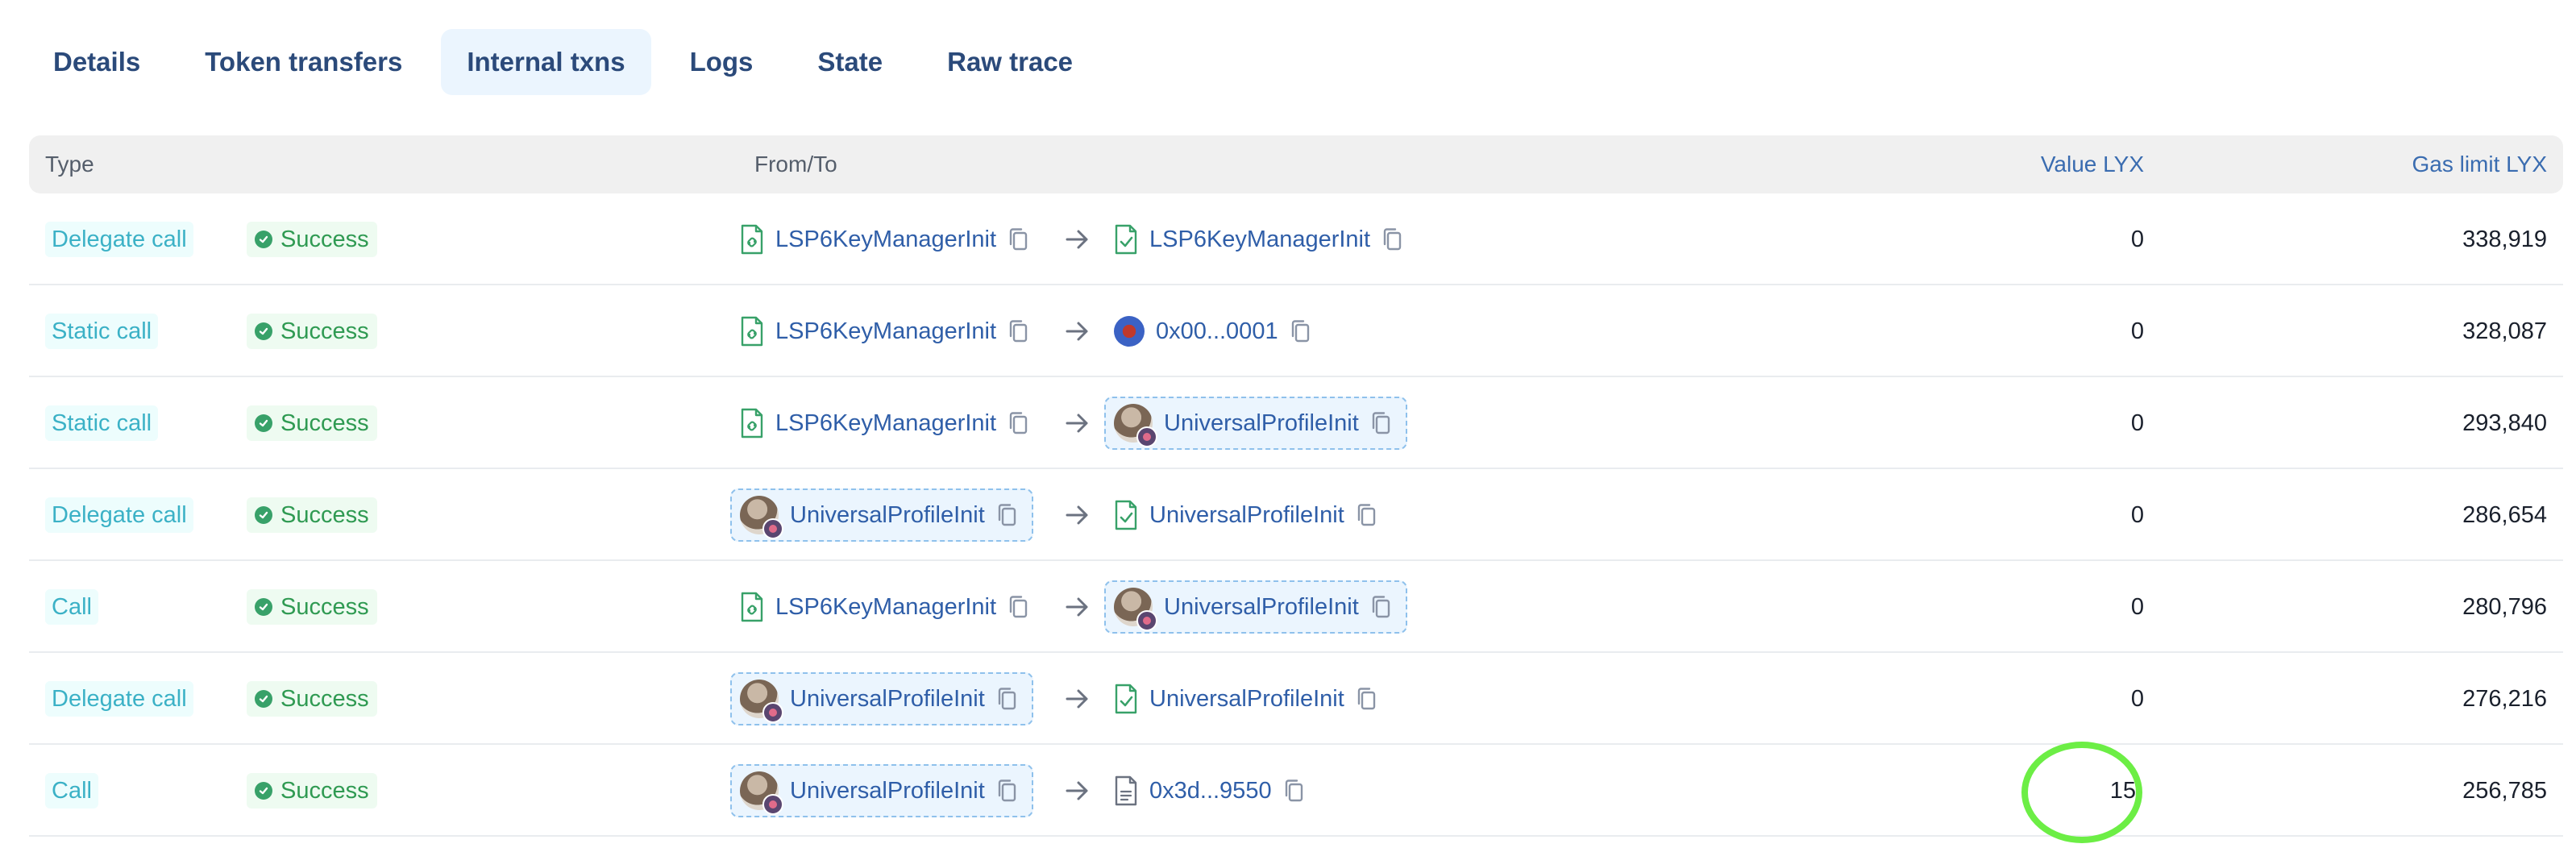  I want to click on type-badge: Static call, so click(102, 331).